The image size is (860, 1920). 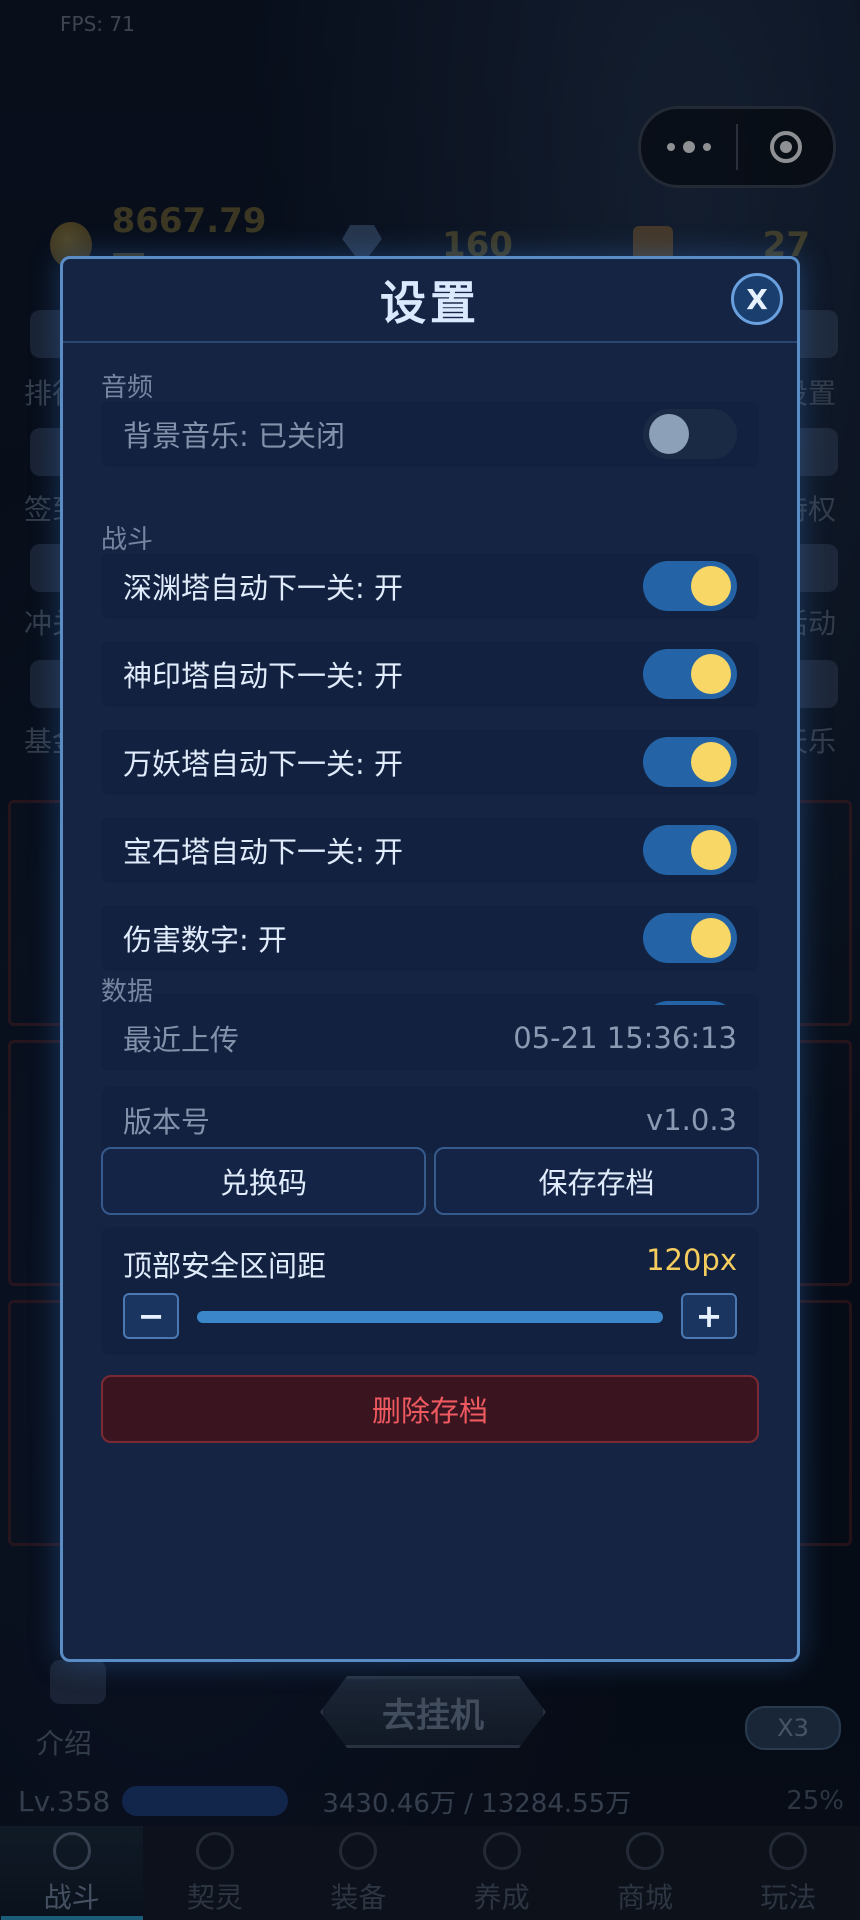 What do you see at coordinates (263, 852) in the screenshot?
I see `gem-tower-auto-label: 宝石塔自动下一关: 开` at bounding box center [263, 852].